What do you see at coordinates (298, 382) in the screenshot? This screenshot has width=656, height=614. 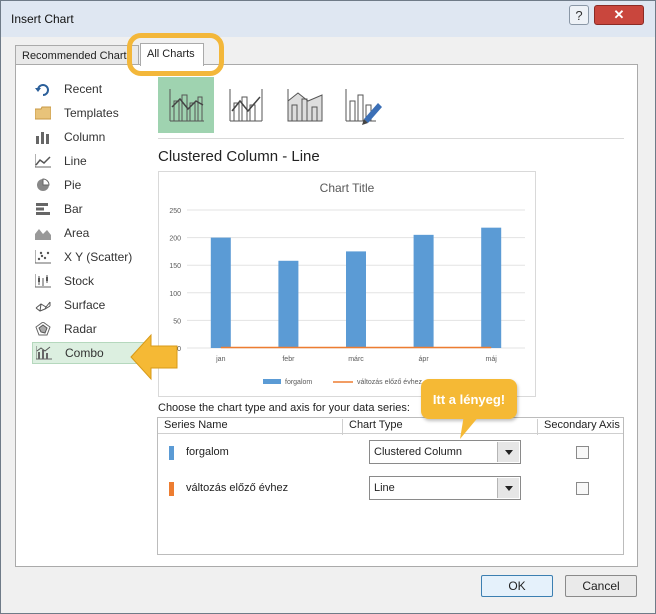 I see `legend-label: forgalom` at bounding box center [298, 382].